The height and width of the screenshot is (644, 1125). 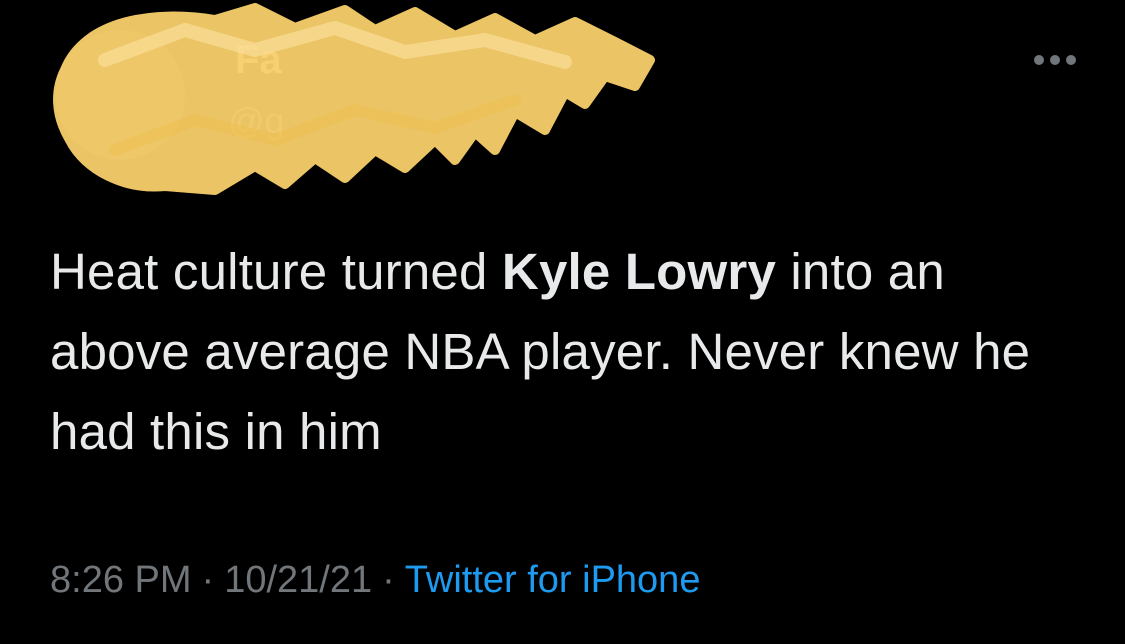 What do you see at coordinates (298, 580) in the screenshot?
I see `tweet-date: 10/21/21` at bounding box center [298, 580].